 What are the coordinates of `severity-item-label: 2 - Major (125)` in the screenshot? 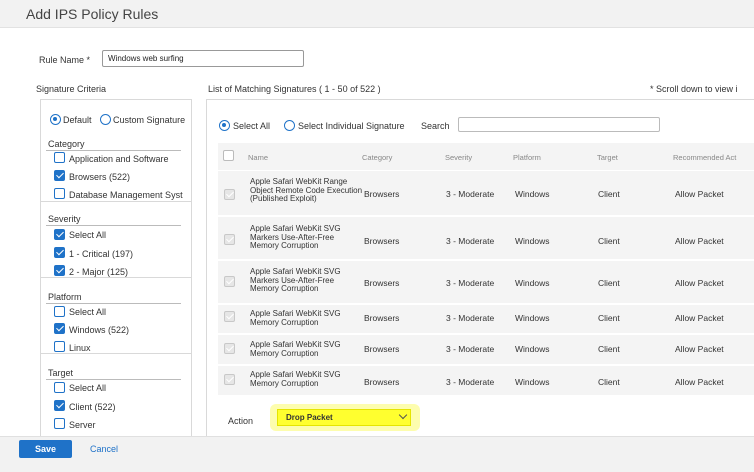 It's located at (99, 272).